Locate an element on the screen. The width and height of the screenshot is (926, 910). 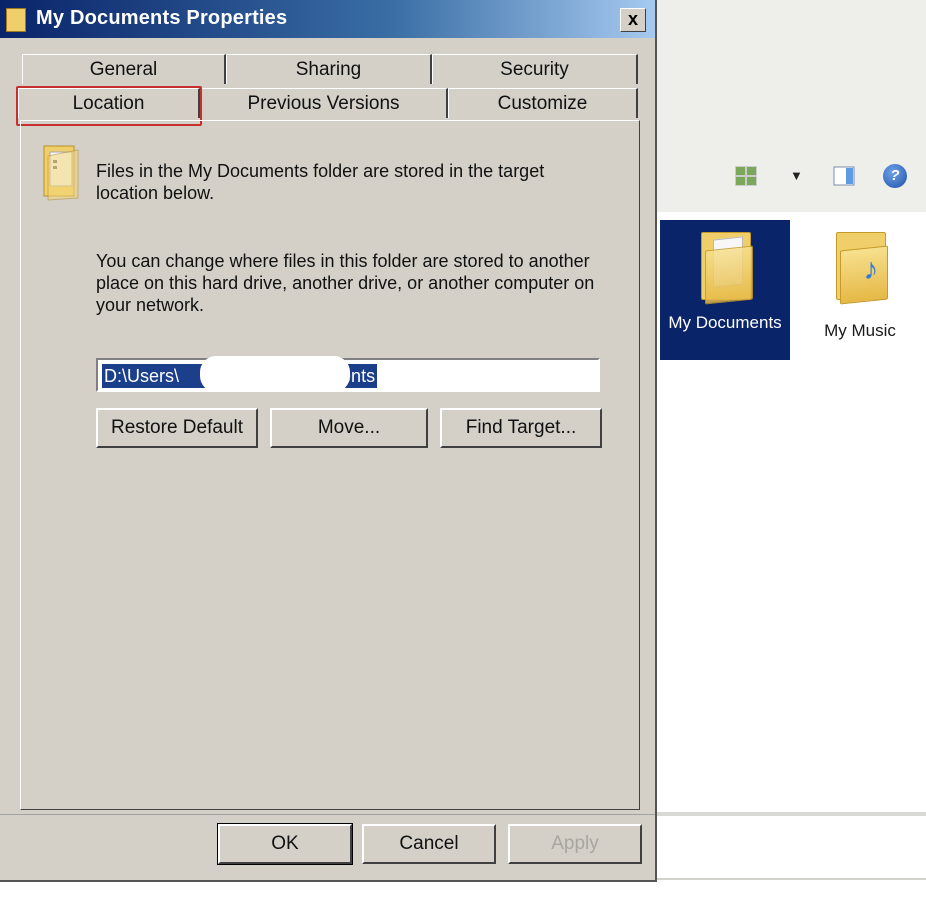
cancel-button: Cancel is located at coordinates (429, 844).